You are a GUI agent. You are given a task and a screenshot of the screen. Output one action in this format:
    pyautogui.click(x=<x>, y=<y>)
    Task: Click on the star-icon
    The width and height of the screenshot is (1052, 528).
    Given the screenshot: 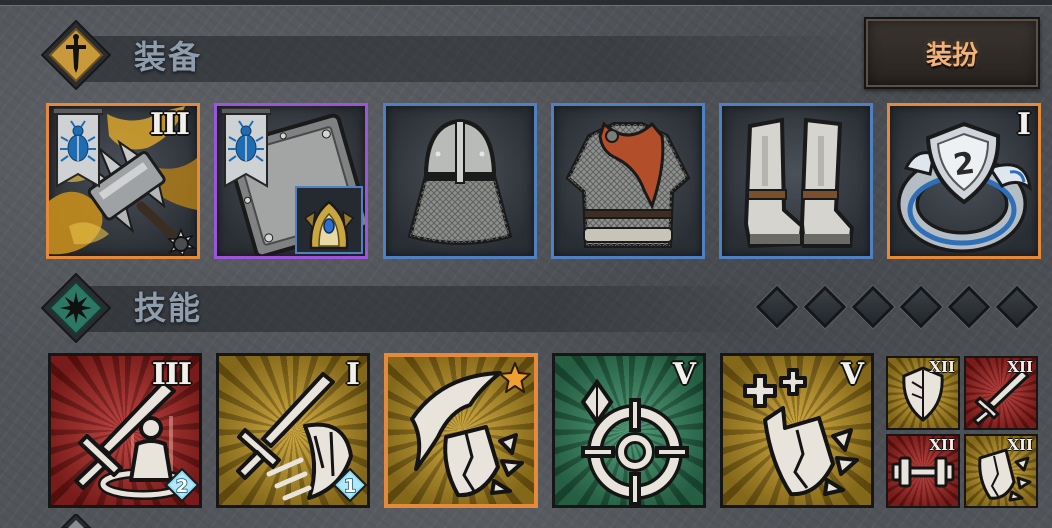 What is the action you would take?
    pyautogui.click(x=76, y=308)
    